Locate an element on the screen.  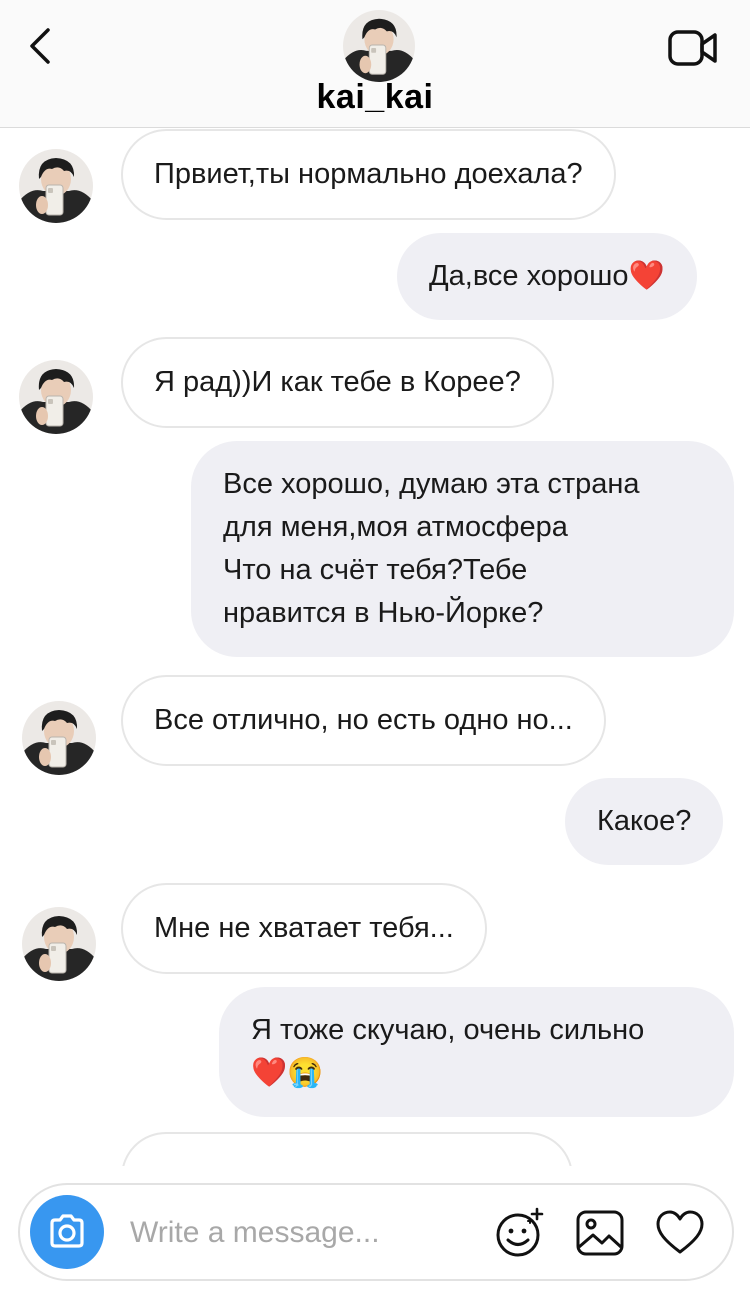
back-button is located at coordinates (42, 46).